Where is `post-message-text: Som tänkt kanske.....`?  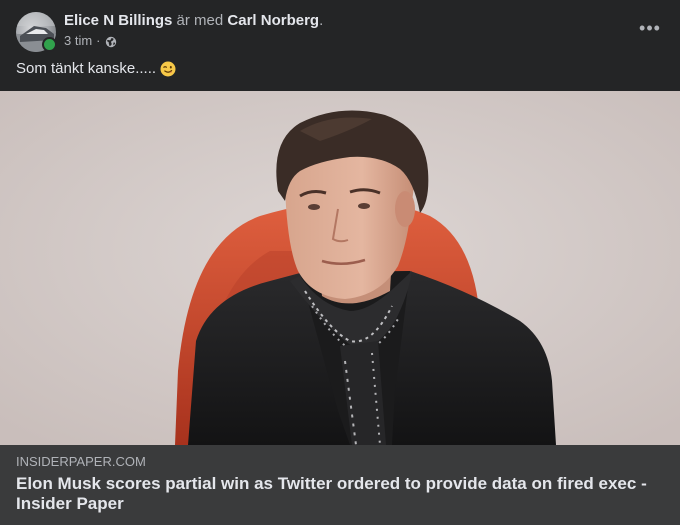 post-message-text: Som tänkt kanske..... is located at coordinates (86, 68).